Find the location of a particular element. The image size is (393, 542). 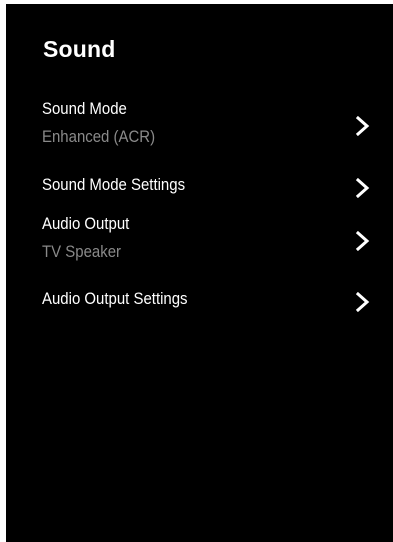

menu-item-audio-output-settings: Audio Output Settings is located at coordinates (207, 301).